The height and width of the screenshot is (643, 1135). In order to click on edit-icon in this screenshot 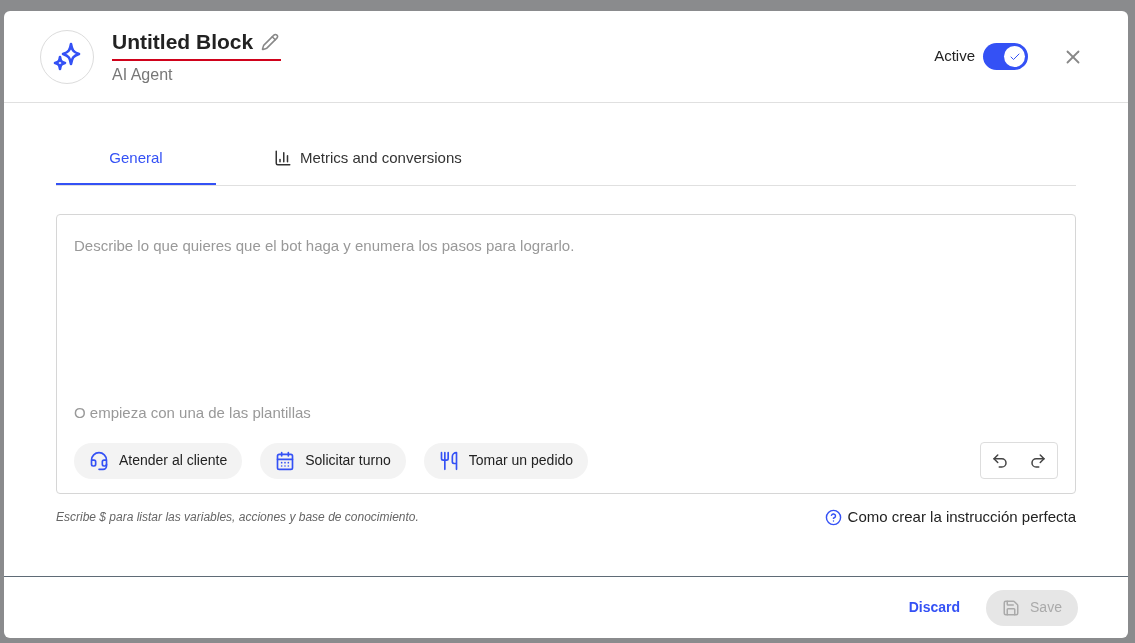, I will do `click(270, 42)`.